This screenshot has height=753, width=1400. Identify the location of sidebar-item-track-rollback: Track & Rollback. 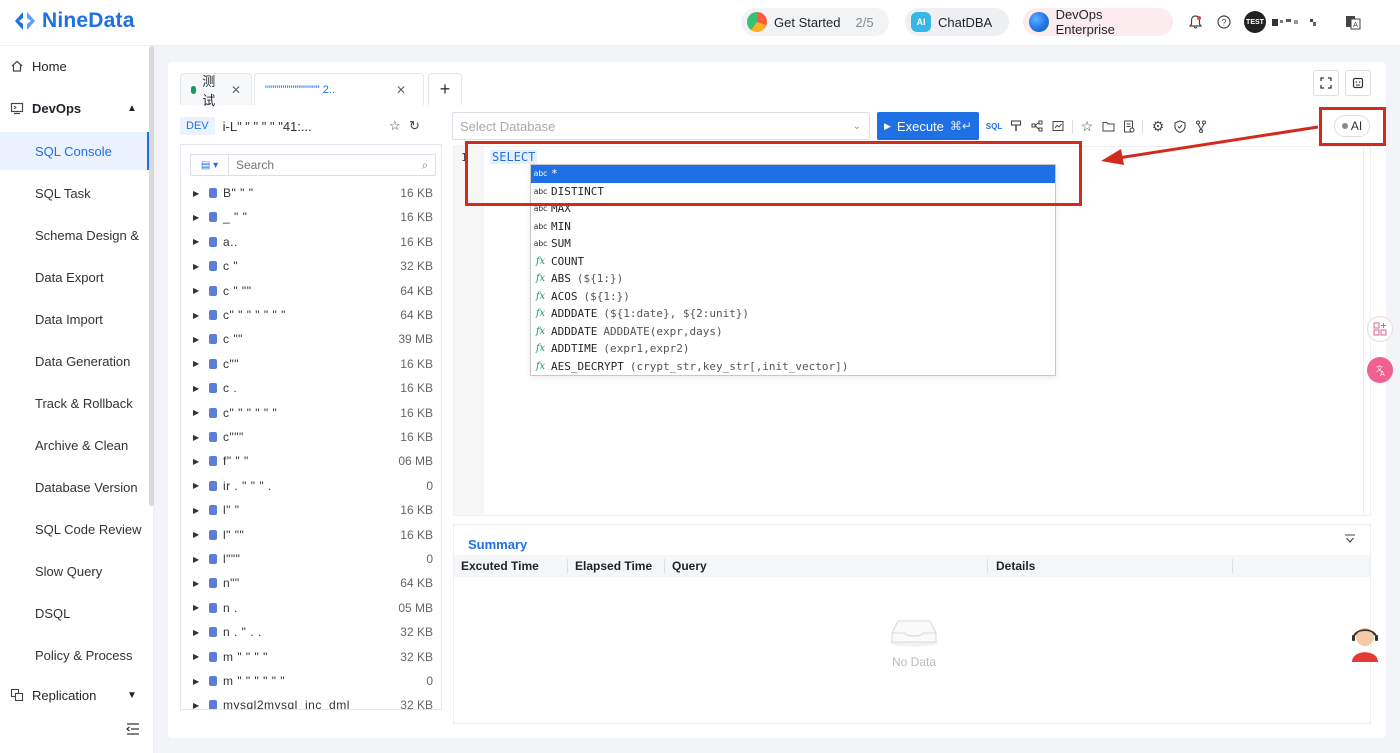
(74, 403).